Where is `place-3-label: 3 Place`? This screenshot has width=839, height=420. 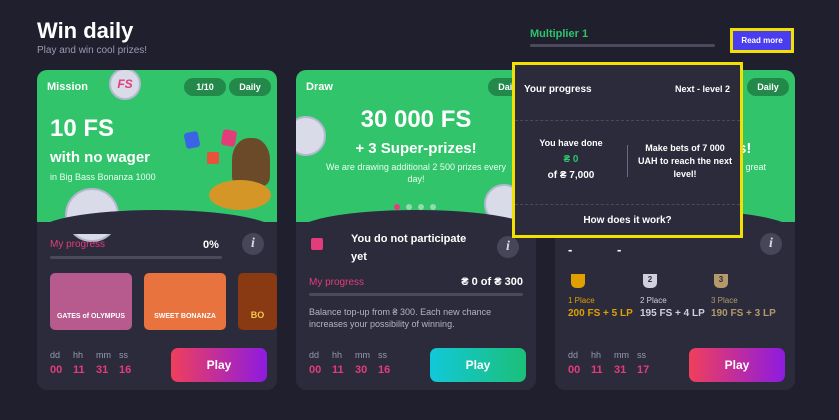 place-3-label: 3 Place is located at coordinates (724, 300).